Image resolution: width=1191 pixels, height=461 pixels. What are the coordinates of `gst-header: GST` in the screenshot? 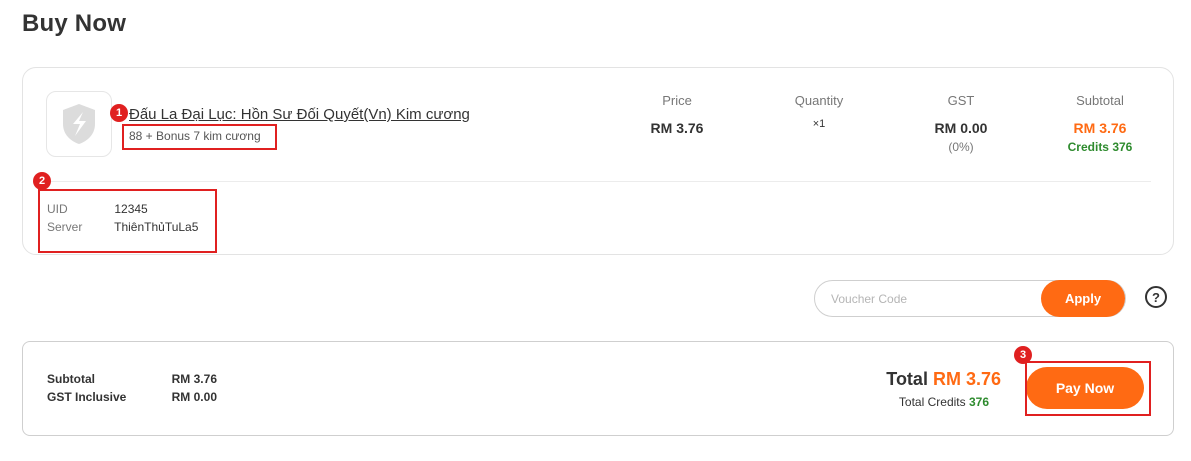 It's located at (961, 100).